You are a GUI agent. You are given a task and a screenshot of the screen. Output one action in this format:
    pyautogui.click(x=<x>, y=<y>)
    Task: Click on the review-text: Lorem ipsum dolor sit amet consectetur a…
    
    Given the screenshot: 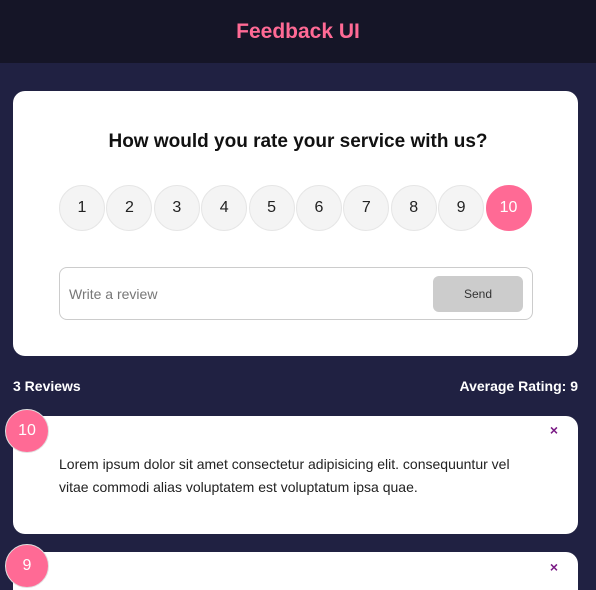 What is the action you would take?
    pyautogui.click(x=284, y=475)
    